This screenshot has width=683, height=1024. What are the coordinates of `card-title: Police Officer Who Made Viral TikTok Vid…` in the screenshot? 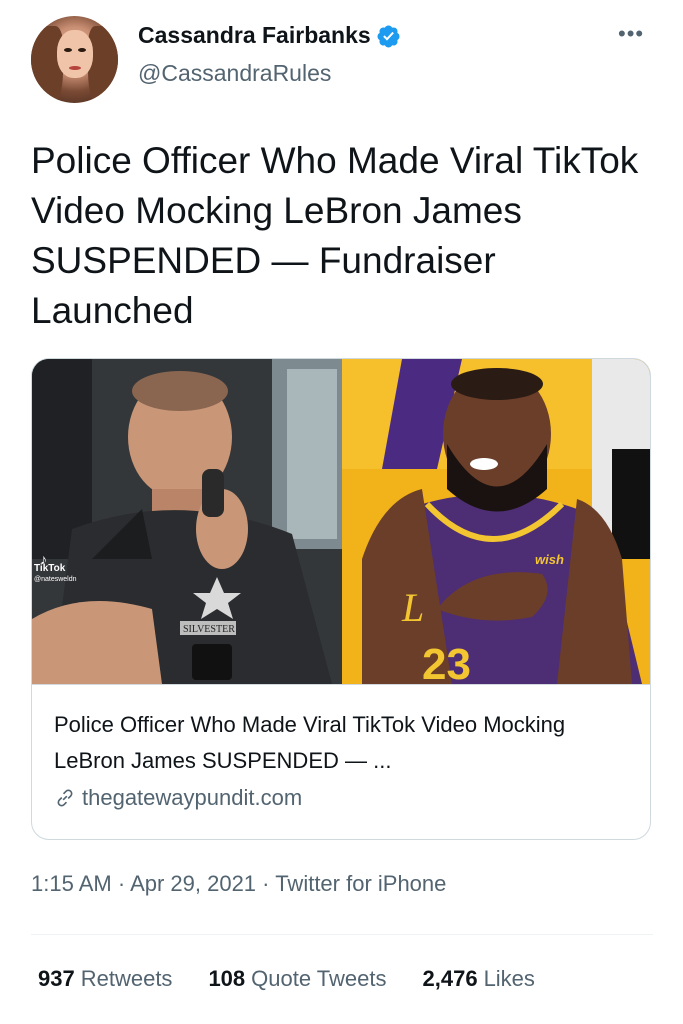 It's located at (334, 743).